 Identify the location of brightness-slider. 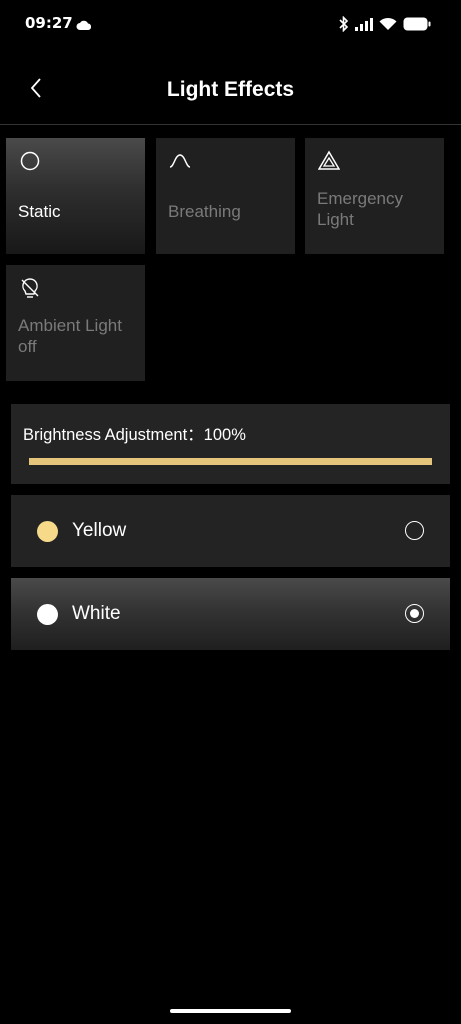
(230, 461).